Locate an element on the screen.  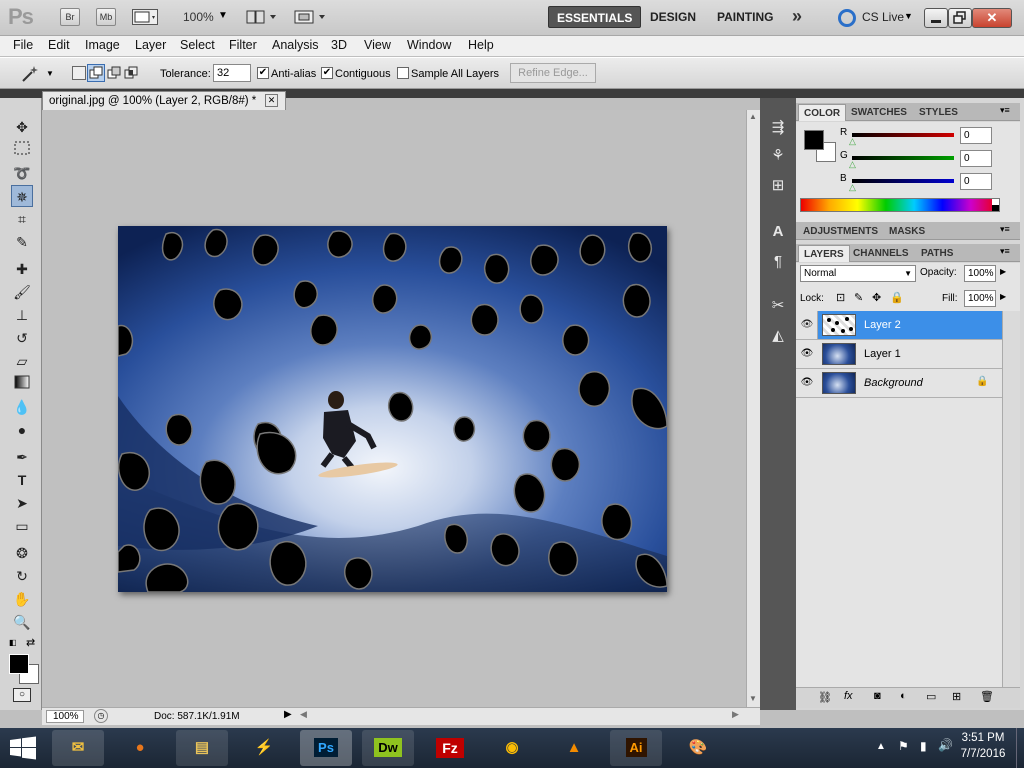
layer-1-visibility-icon: 👁 is located at coordinates (807, 354).